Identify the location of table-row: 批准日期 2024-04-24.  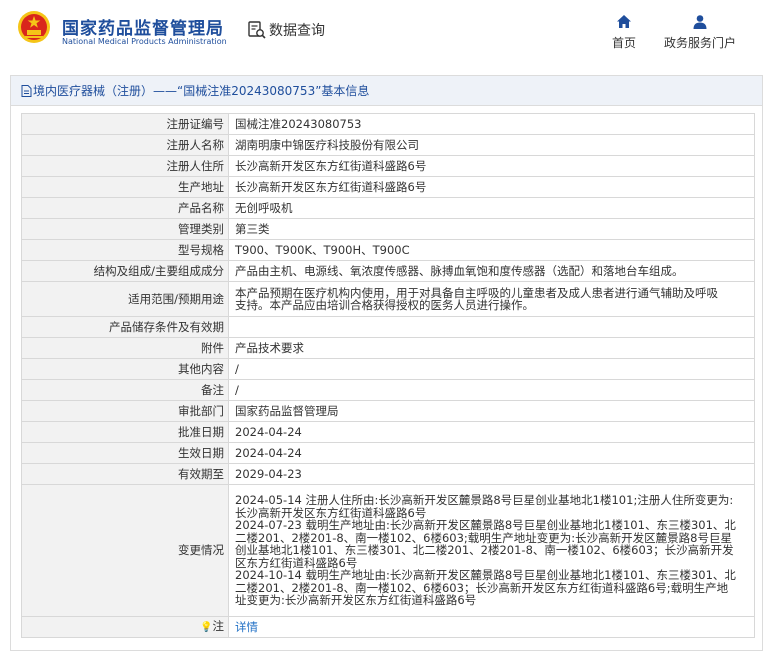
(388, 432).